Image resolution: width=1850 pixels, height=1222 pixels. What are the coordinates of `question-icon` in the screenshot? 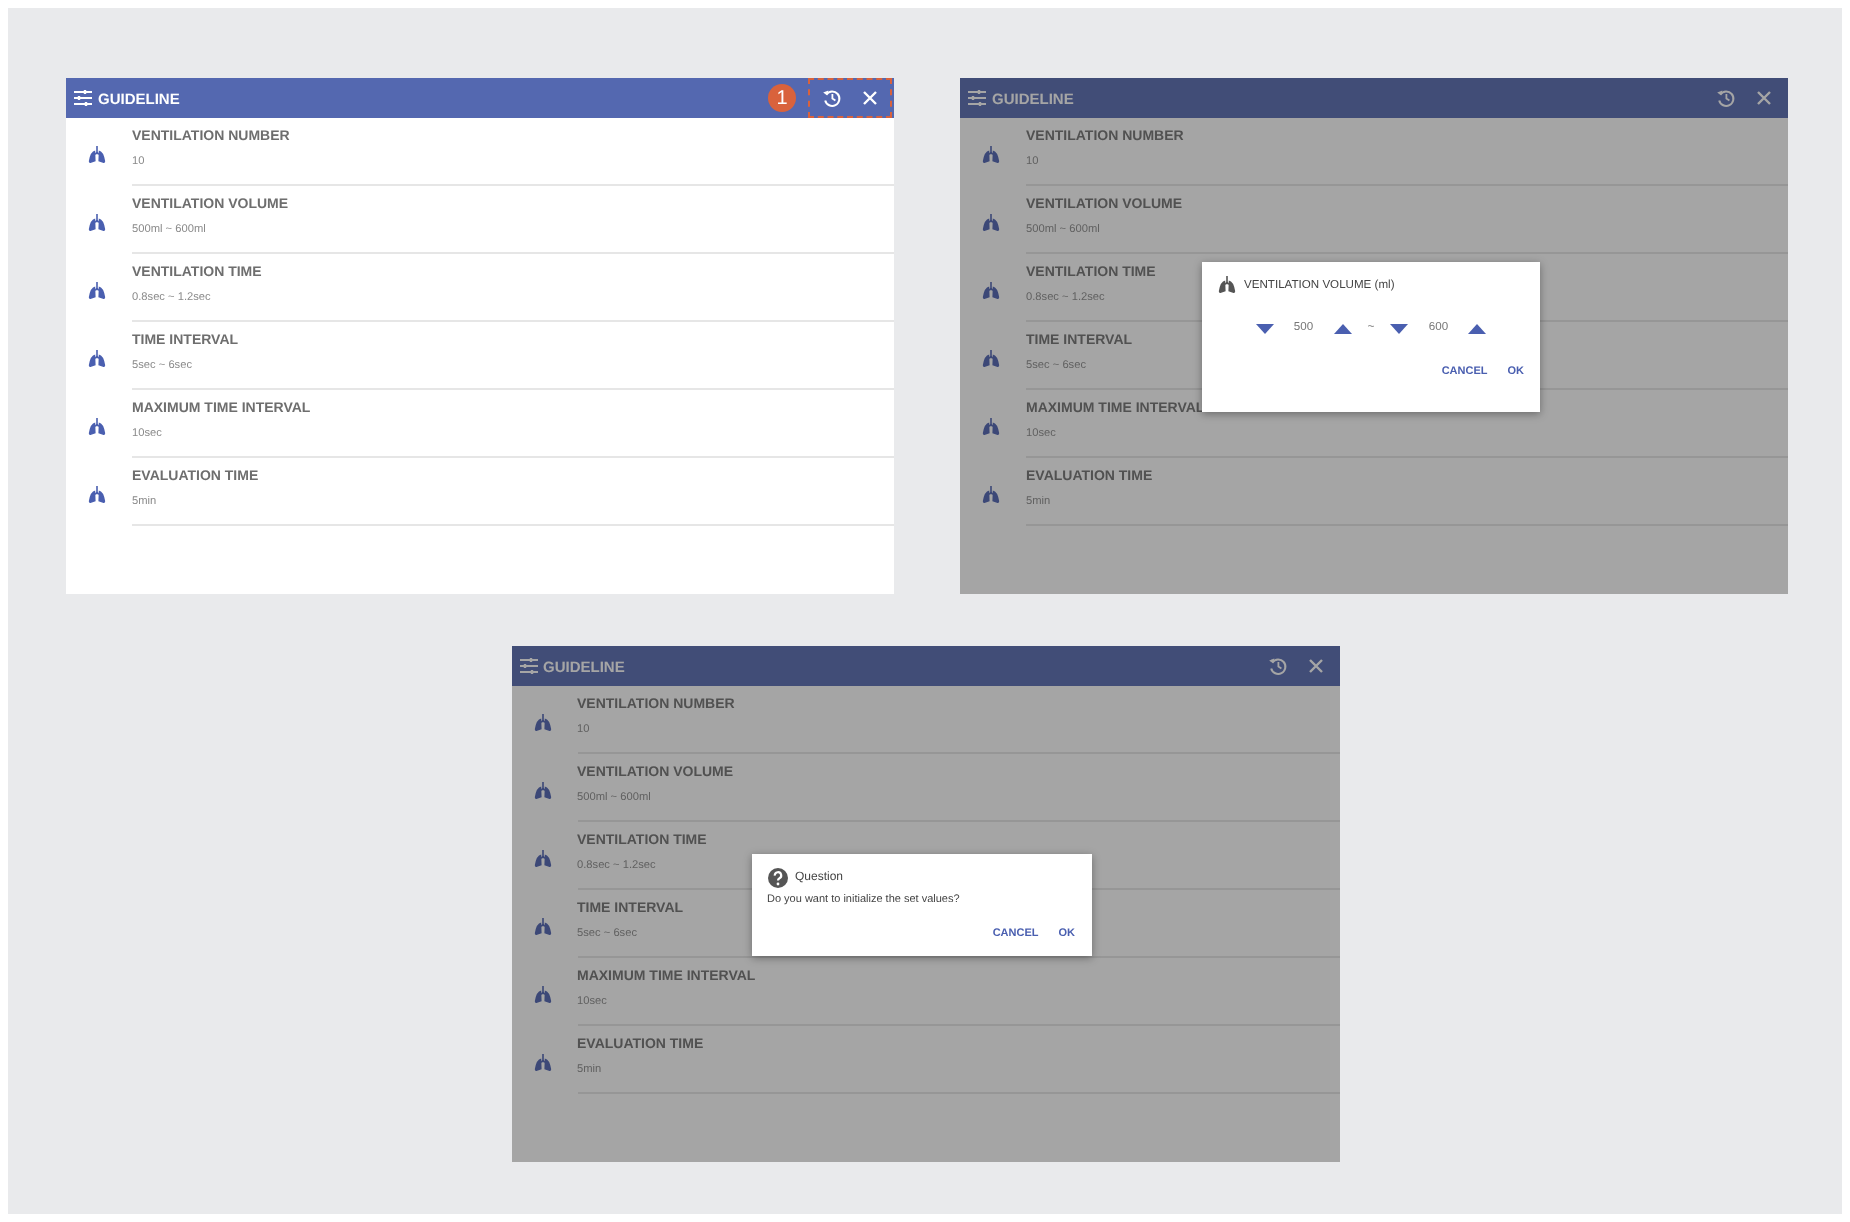 It's located at (777, 878).